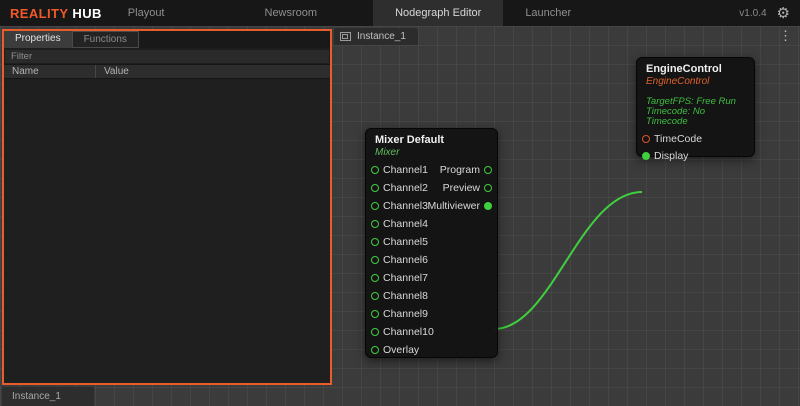  What do you see at coordinates (684, 69) in the screenshot?
I see `node-title: EngineControl` at bounding box center [684, 69].